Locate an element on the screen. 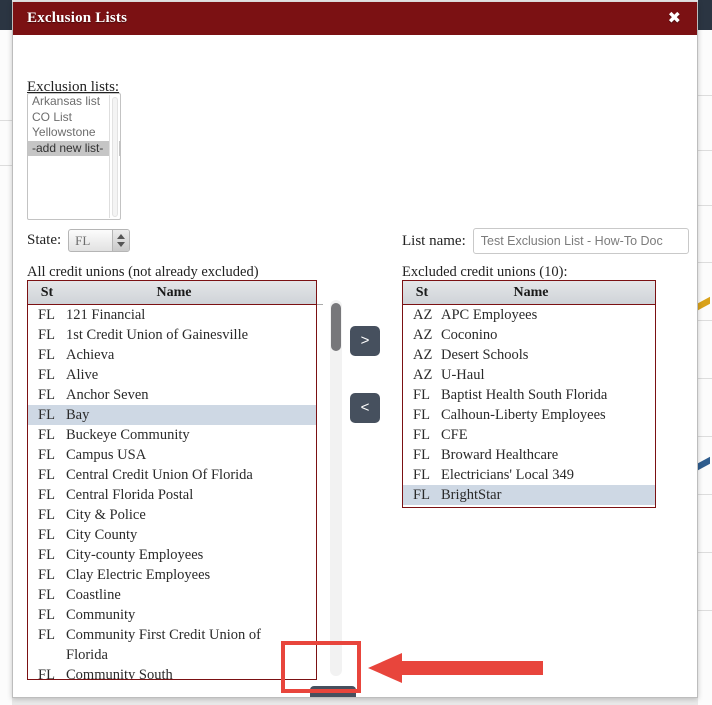 Image resolution: width=712 pixels, height=705 pixels. table-row: AZ Desert Schools is located at coordinates (529, 355).